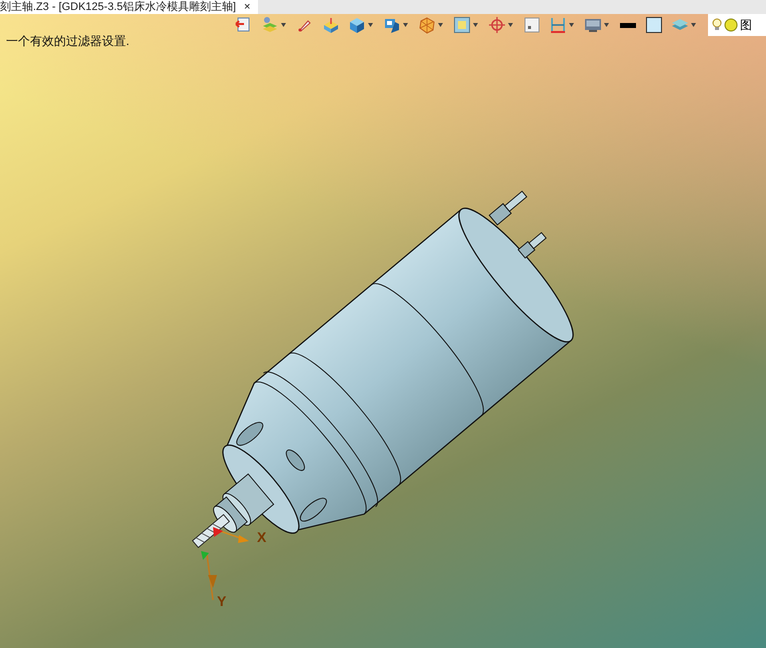 The image size is (766, 648). Describe the element at coordinates (593, 25) in the screenshot. I see `monitor-icon` at that location.